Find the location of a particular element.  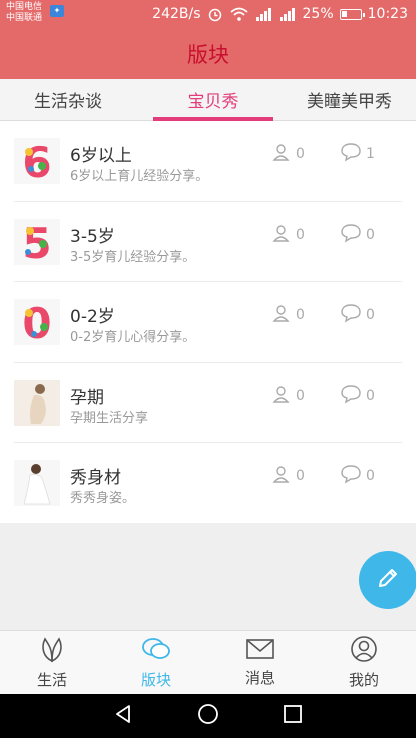

comment-count: 1 is located at coordinates (357, 154).